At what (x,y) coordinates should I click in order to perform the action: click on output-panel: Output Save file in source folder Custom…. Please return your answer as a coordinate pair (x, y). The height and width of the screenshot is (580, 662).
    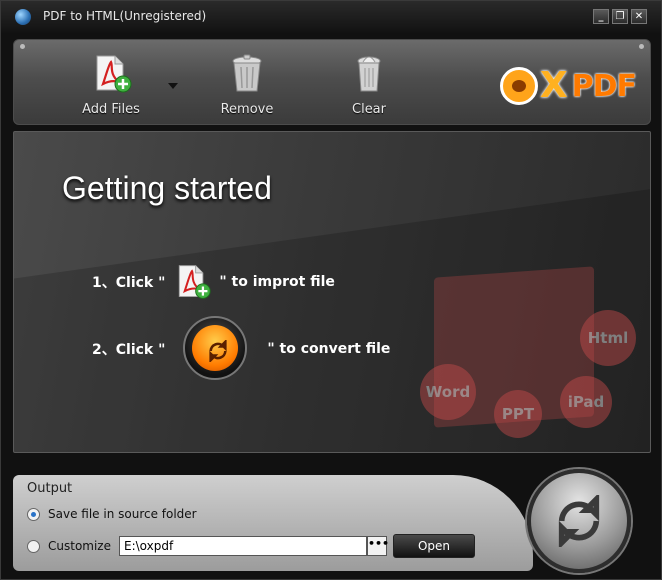
    Looking at the image, I should click on (273, 523).